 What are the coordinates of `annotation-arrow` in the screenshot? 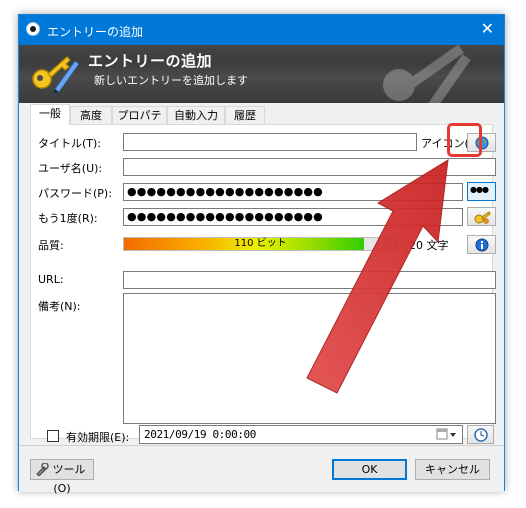 It's located at (377, 276).